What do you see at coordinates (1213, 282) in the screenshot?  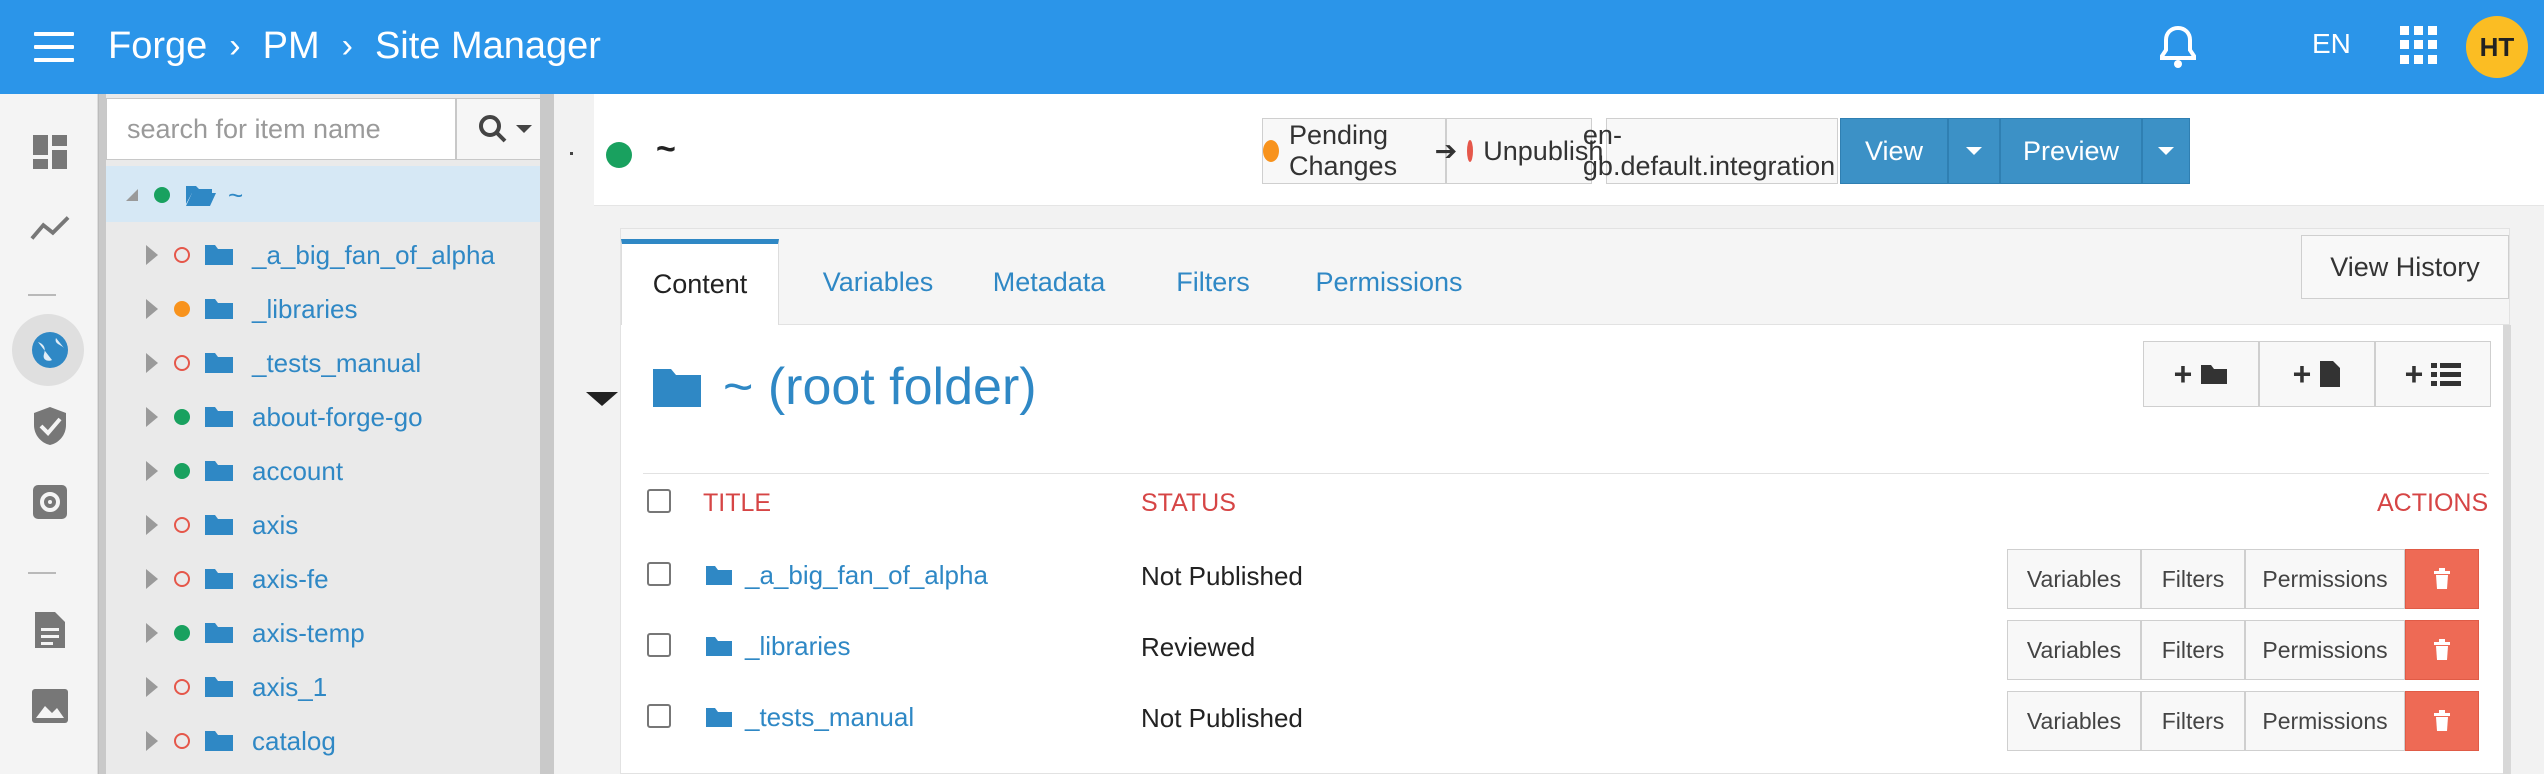 I see `tab-filters: Filters` at bounding box center [1213, 282].